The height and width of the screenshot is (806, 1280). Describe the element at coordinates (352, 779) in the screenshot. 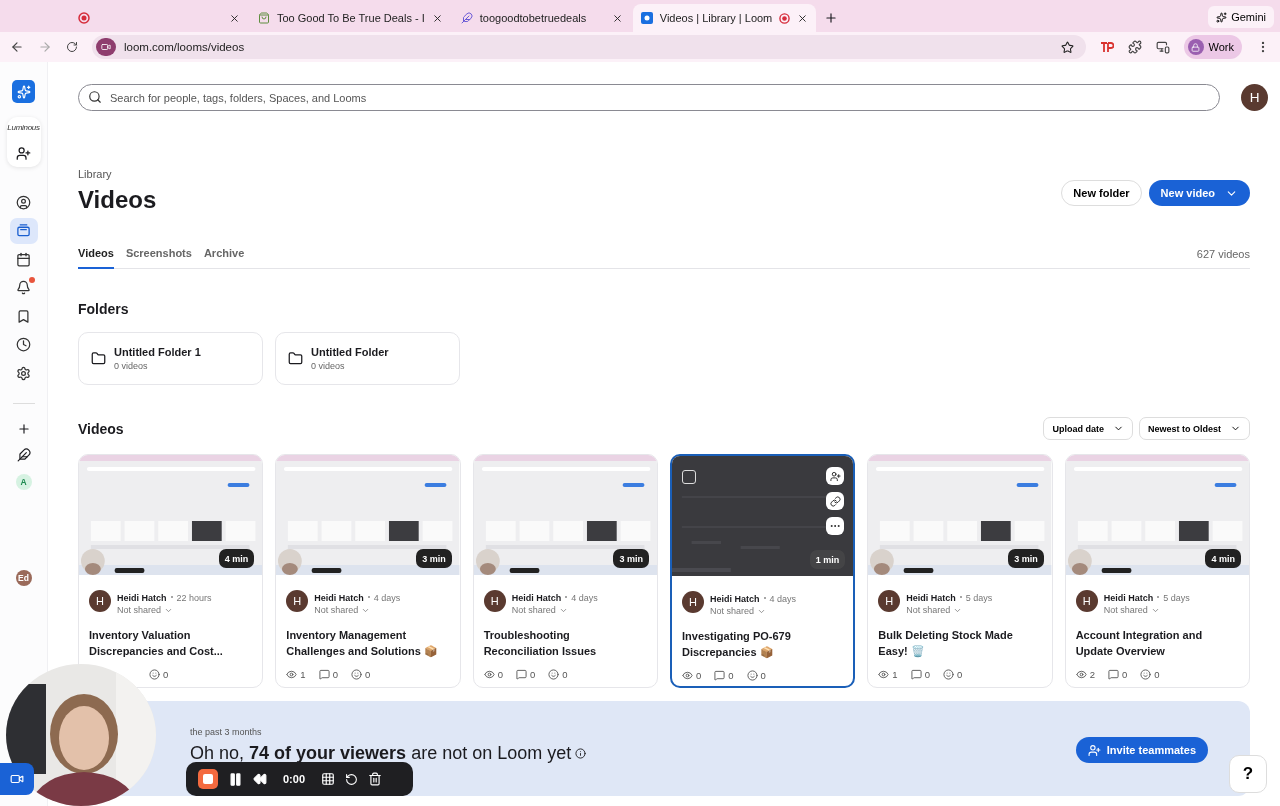

I see `restart-button` at that location.